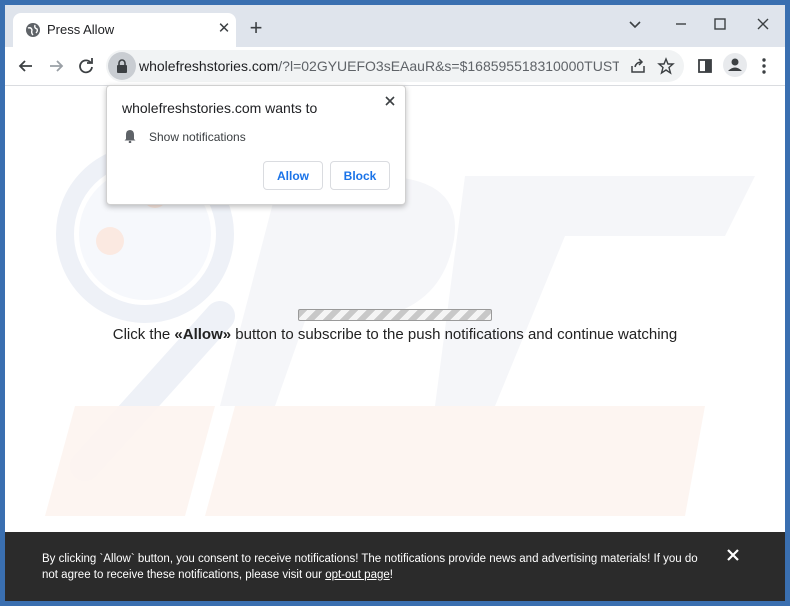  I want to click on profile-avatar, so click(735, 65).